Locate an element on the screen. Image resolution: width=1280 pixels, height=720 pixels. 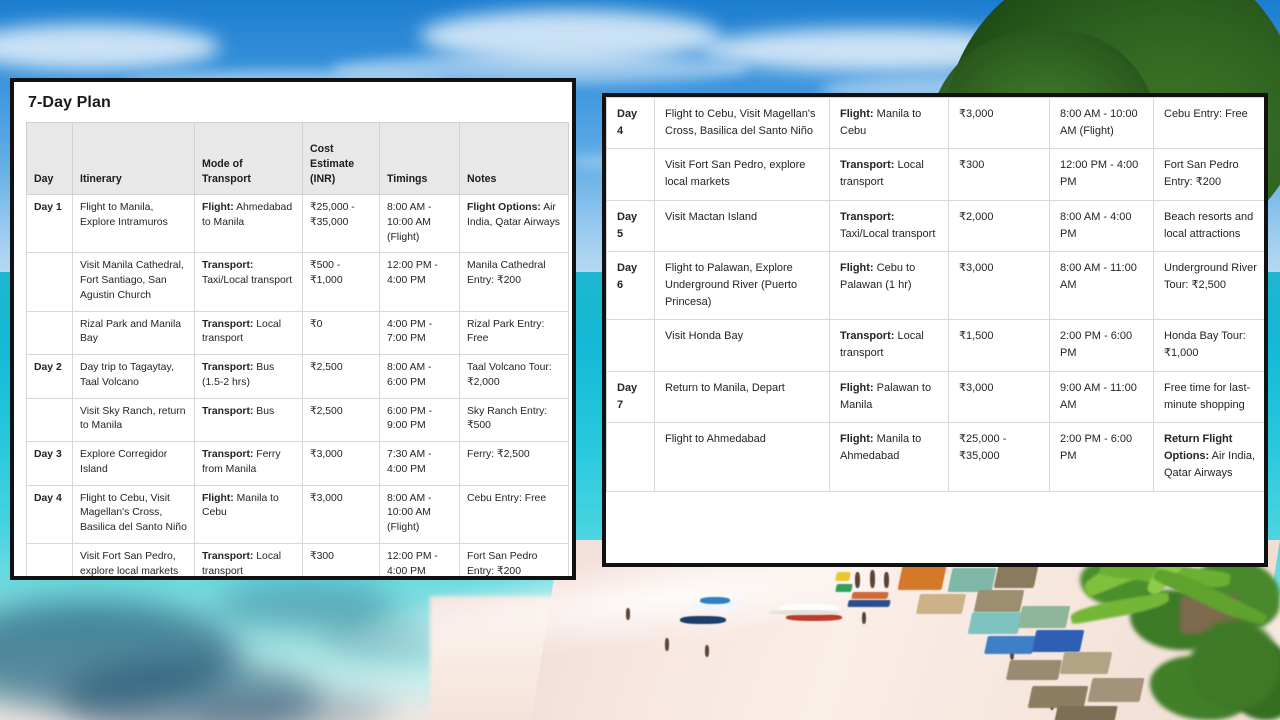
column-header-0: Day is located at coordinates (49, 158).